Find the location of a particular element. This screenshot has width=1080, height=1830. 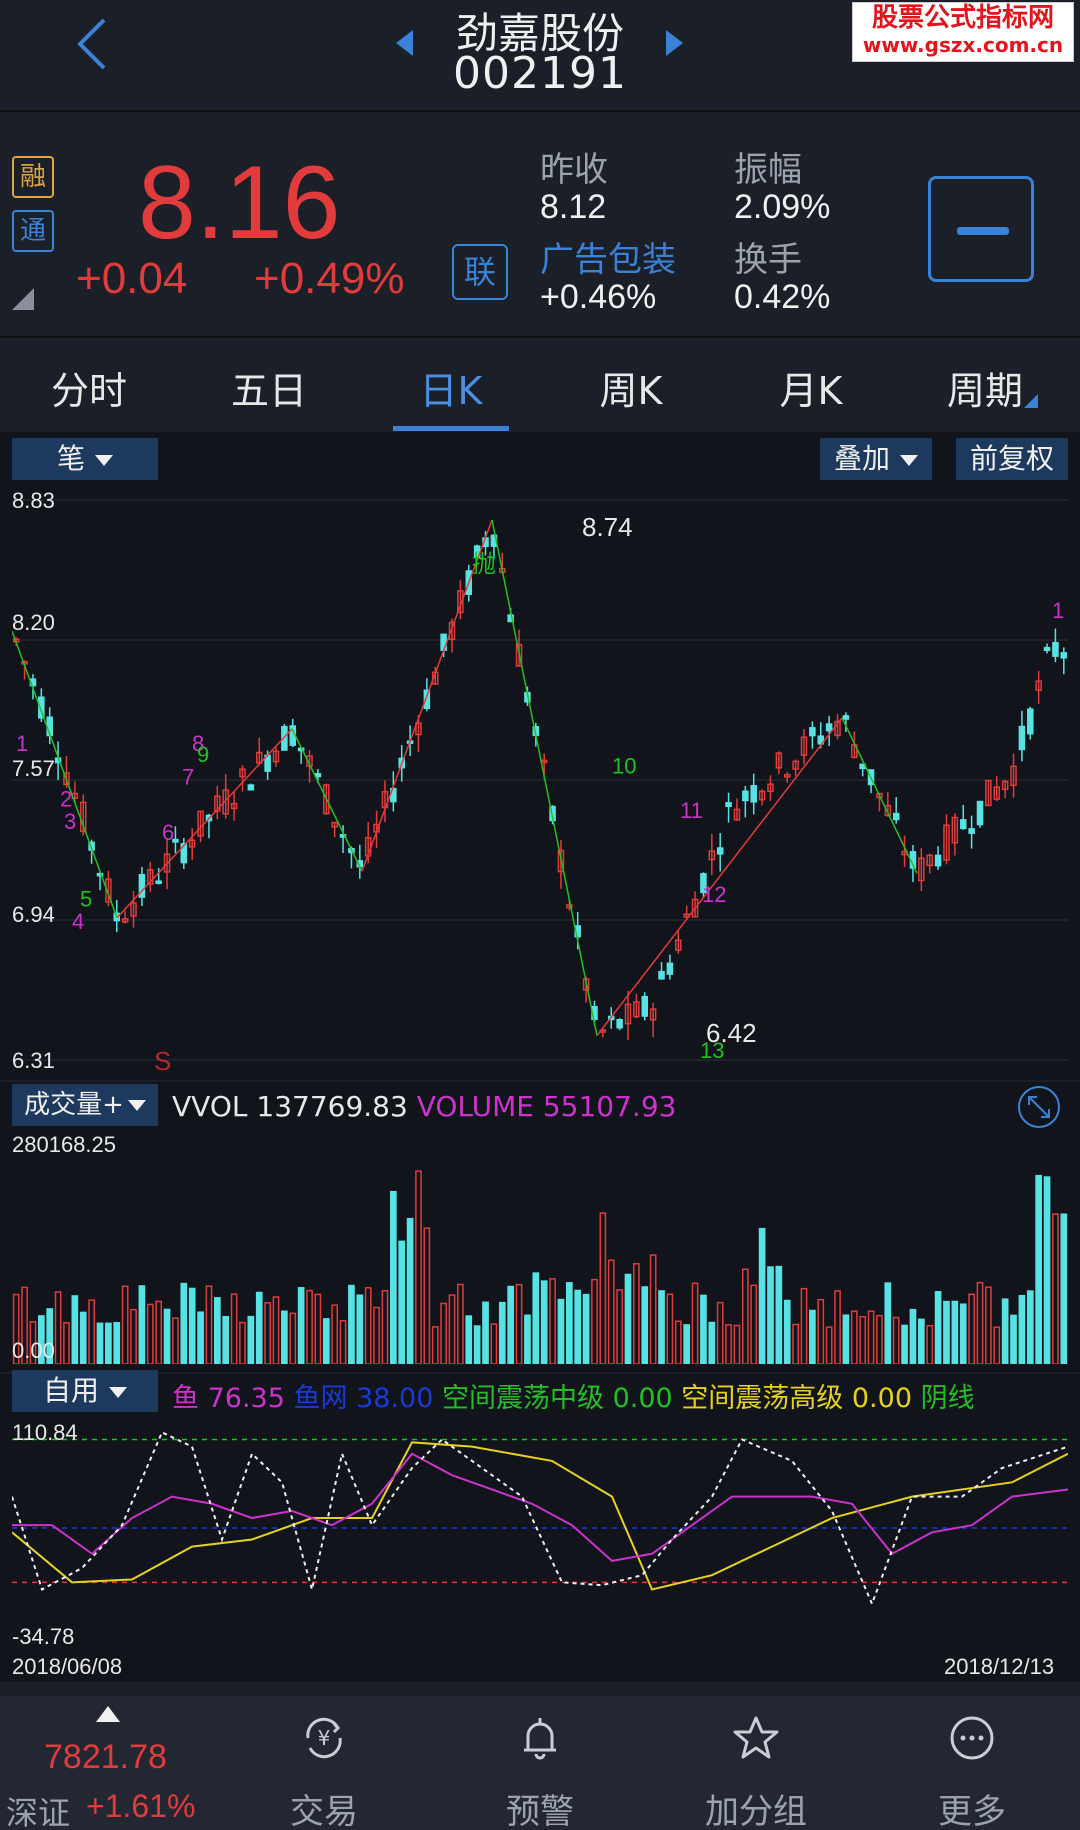

start-date-label: 2018/06/08 is located at coordinates (67, 1666).